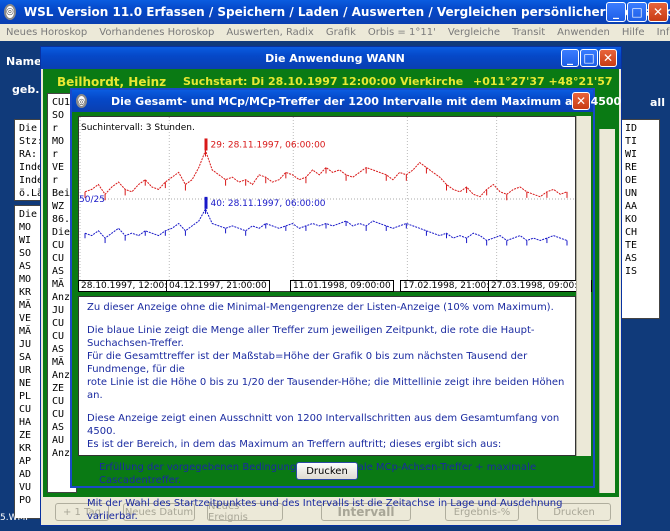 The image size is (670, 531). What do you see at coordinates (25, 344) in the screenshot?
I see `left-list-line: JU` at bounding box center [25, 344].